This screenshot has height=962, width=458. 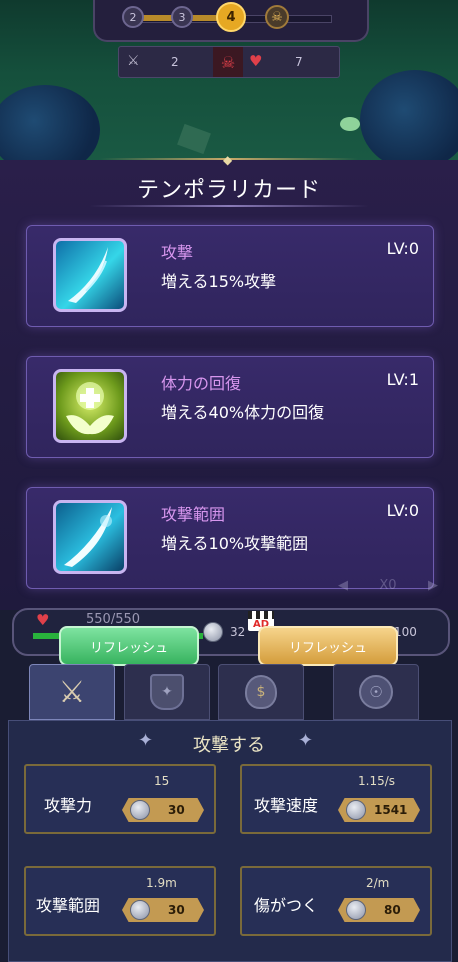 What do you see at coordinates (235, 543) in the screenshot?
I see `card-description: 増える10%攻撃範囲` at bounding box center [235, 543].